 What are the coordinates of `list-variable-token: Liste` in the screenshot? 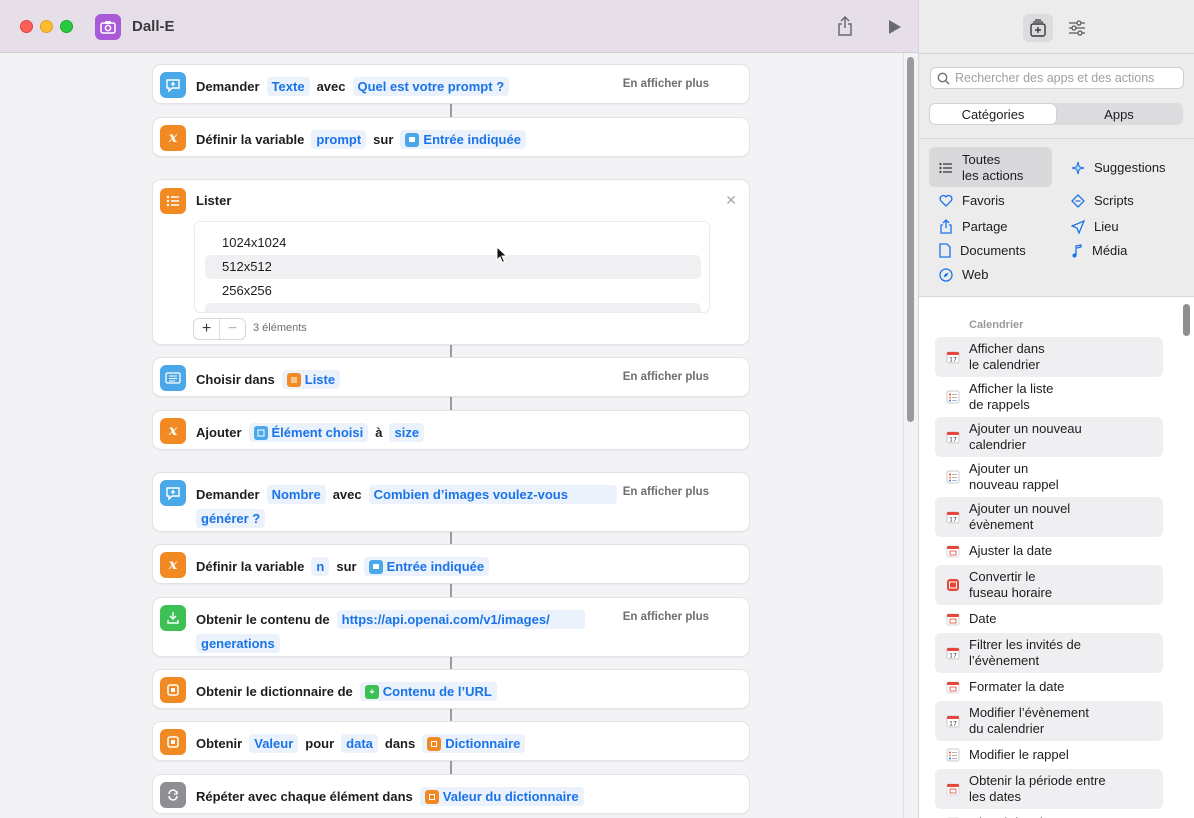 It's located at (311, 379).